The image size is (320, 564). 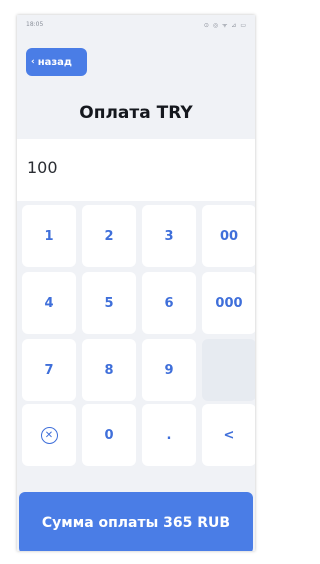 I want to click on key-label: 00, so click(x=229, y=236).